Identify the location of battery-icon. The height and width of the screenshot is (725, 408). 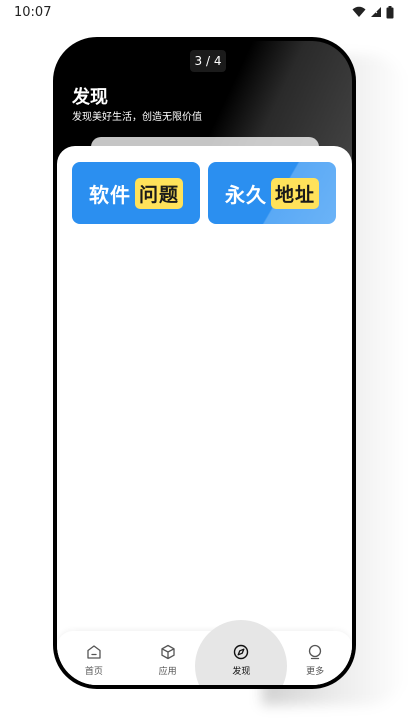
(390, 12).